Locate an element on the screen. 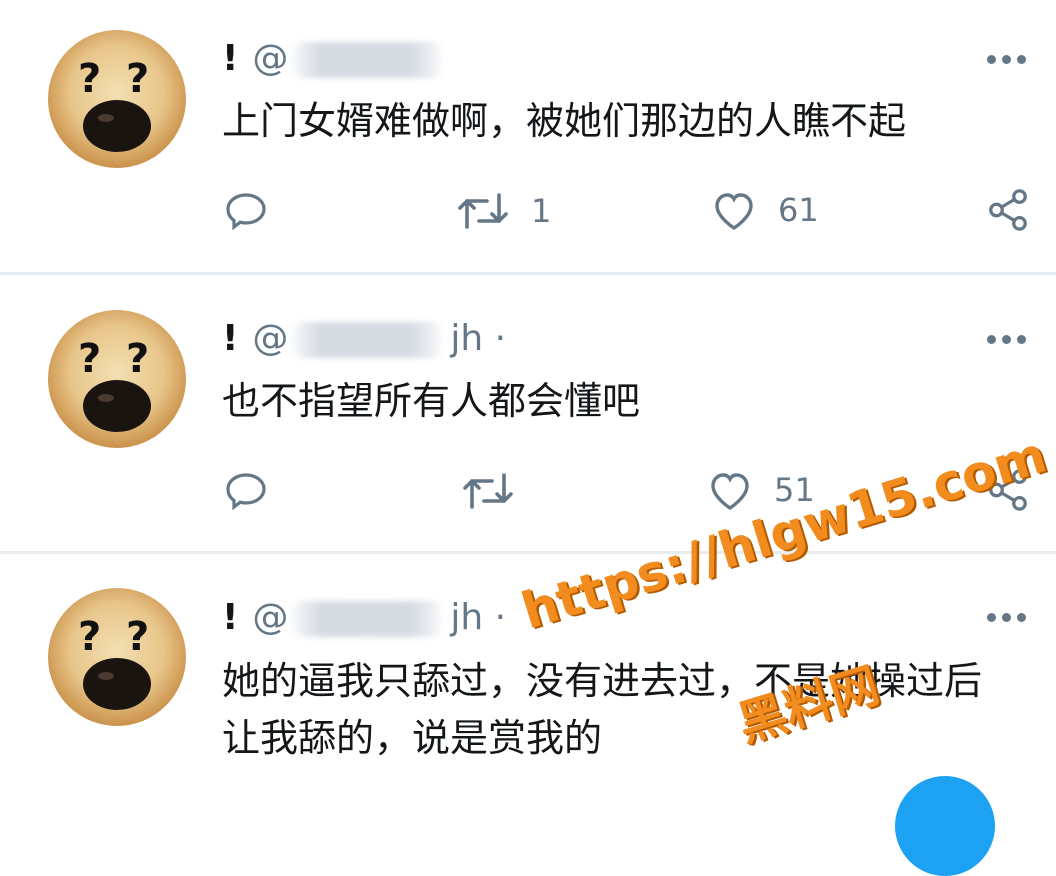 This screenshot has width=1056, height=876. retweet-button: 1 is located at coordinates (503, 211).